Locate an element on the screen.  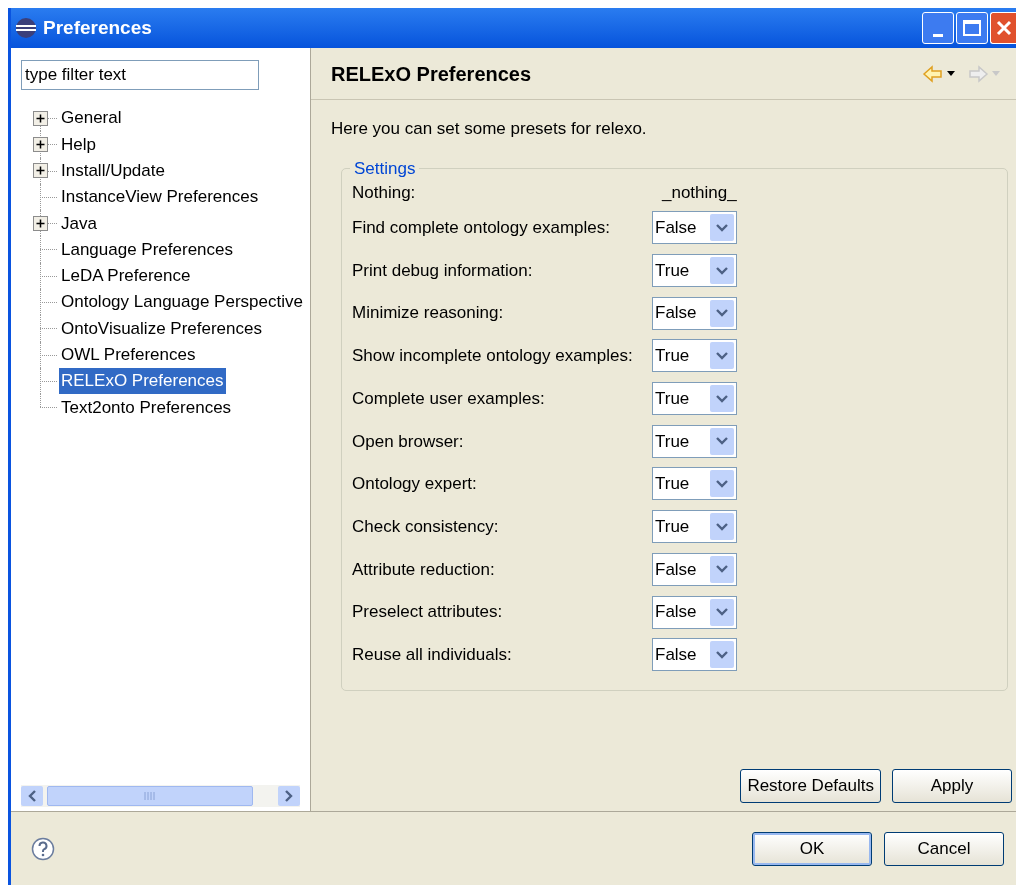
page-button: Apply is located at coordinates (952, 786).